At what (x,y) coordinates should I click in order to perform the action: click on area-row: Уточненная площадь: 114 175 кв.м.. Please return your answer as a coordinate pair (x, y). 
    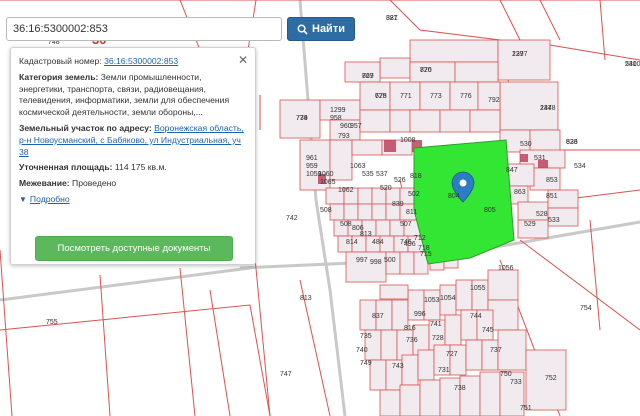
    Looking at the image, I should click on (133, 168).